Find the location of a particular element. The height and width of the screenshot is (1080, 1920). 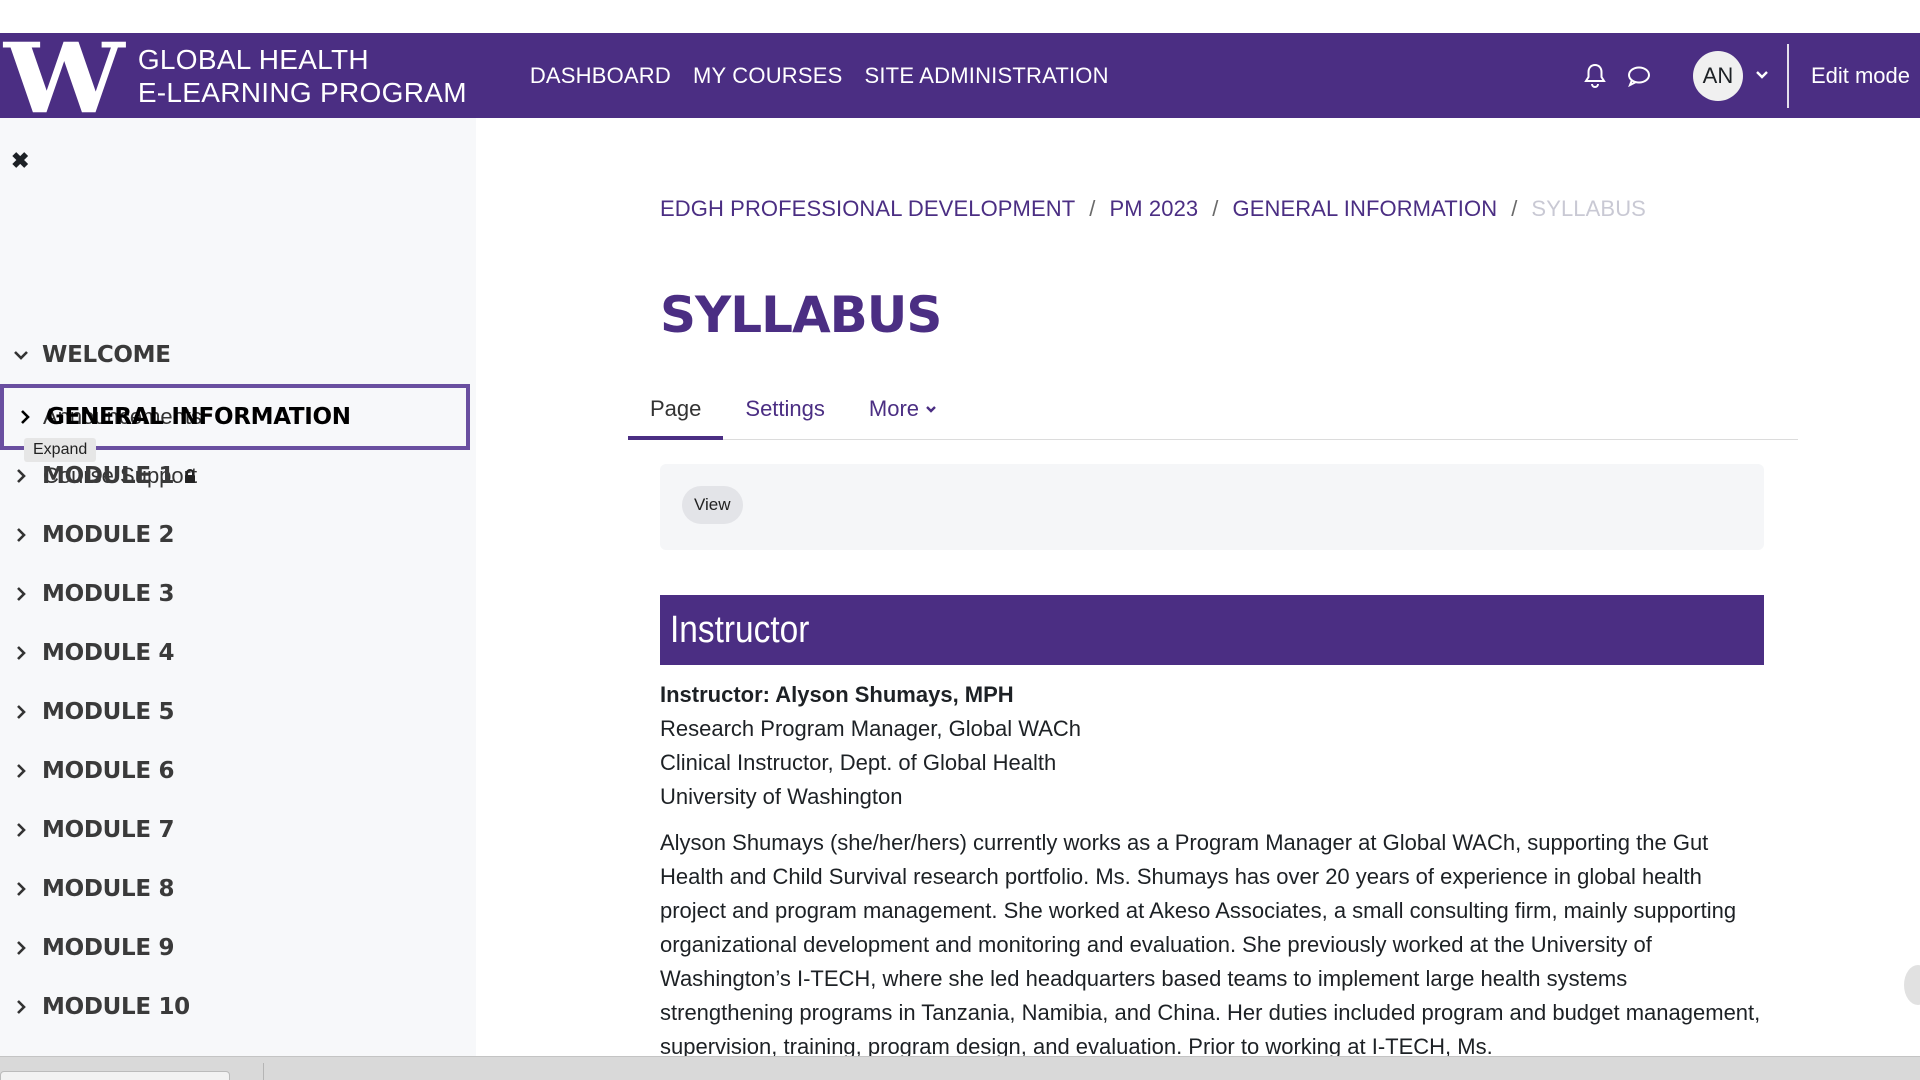

section-title: MODULE 3 is located at coordinates (108, 594).